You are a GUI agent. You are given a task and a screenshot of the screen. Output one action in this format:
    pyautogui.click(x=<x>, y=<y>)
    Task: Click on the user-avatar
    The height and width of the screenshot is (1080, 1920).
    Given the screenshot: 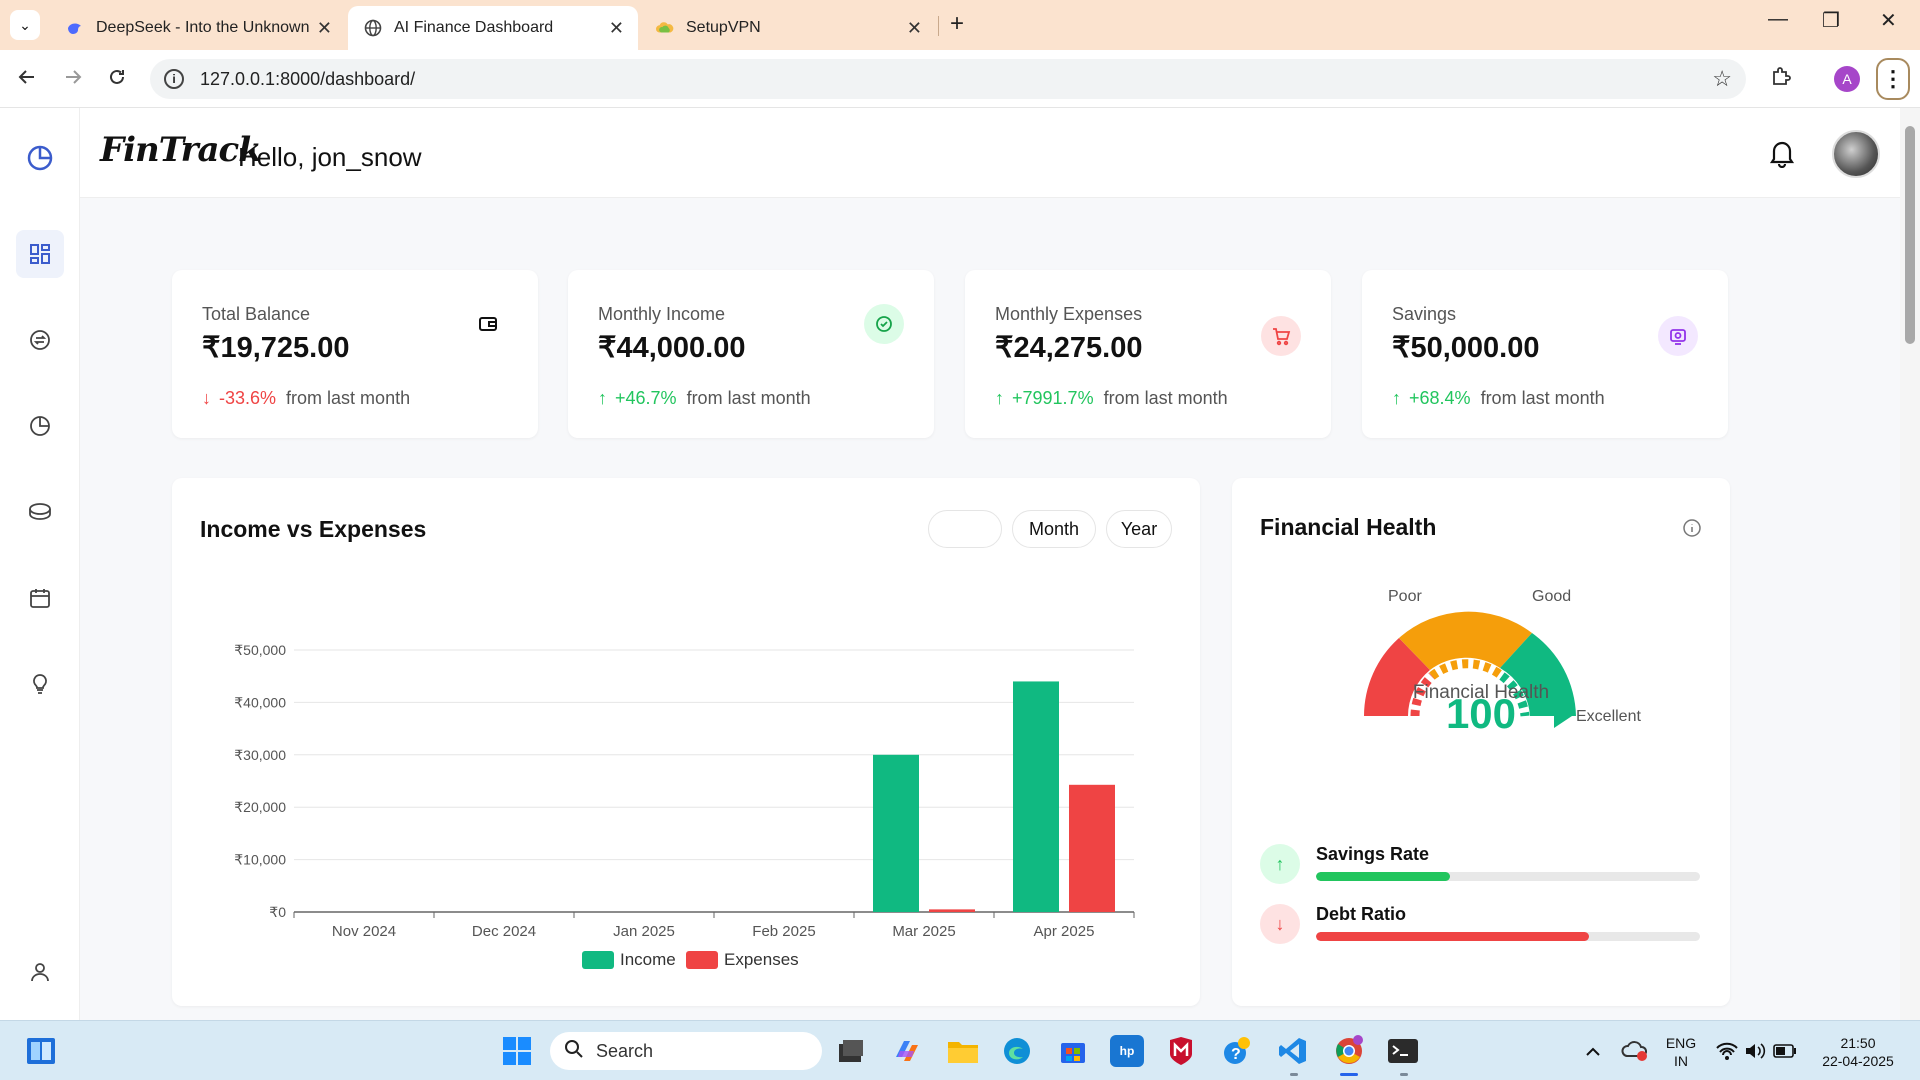 What is the action you would take?
    pyautogui.click(x=1856, y=154)
    